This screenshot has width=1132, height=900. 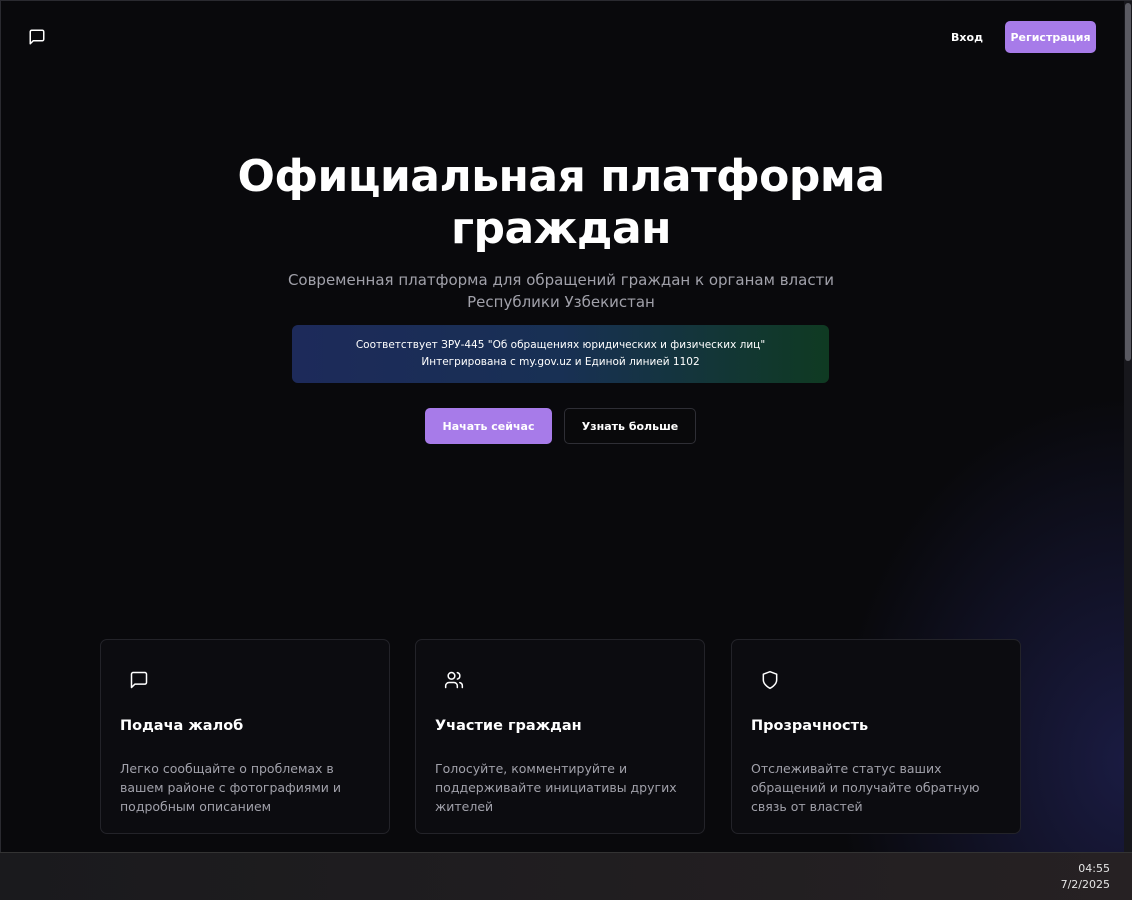 I want to click on login-button: Вход, so click(x=967, y=37).